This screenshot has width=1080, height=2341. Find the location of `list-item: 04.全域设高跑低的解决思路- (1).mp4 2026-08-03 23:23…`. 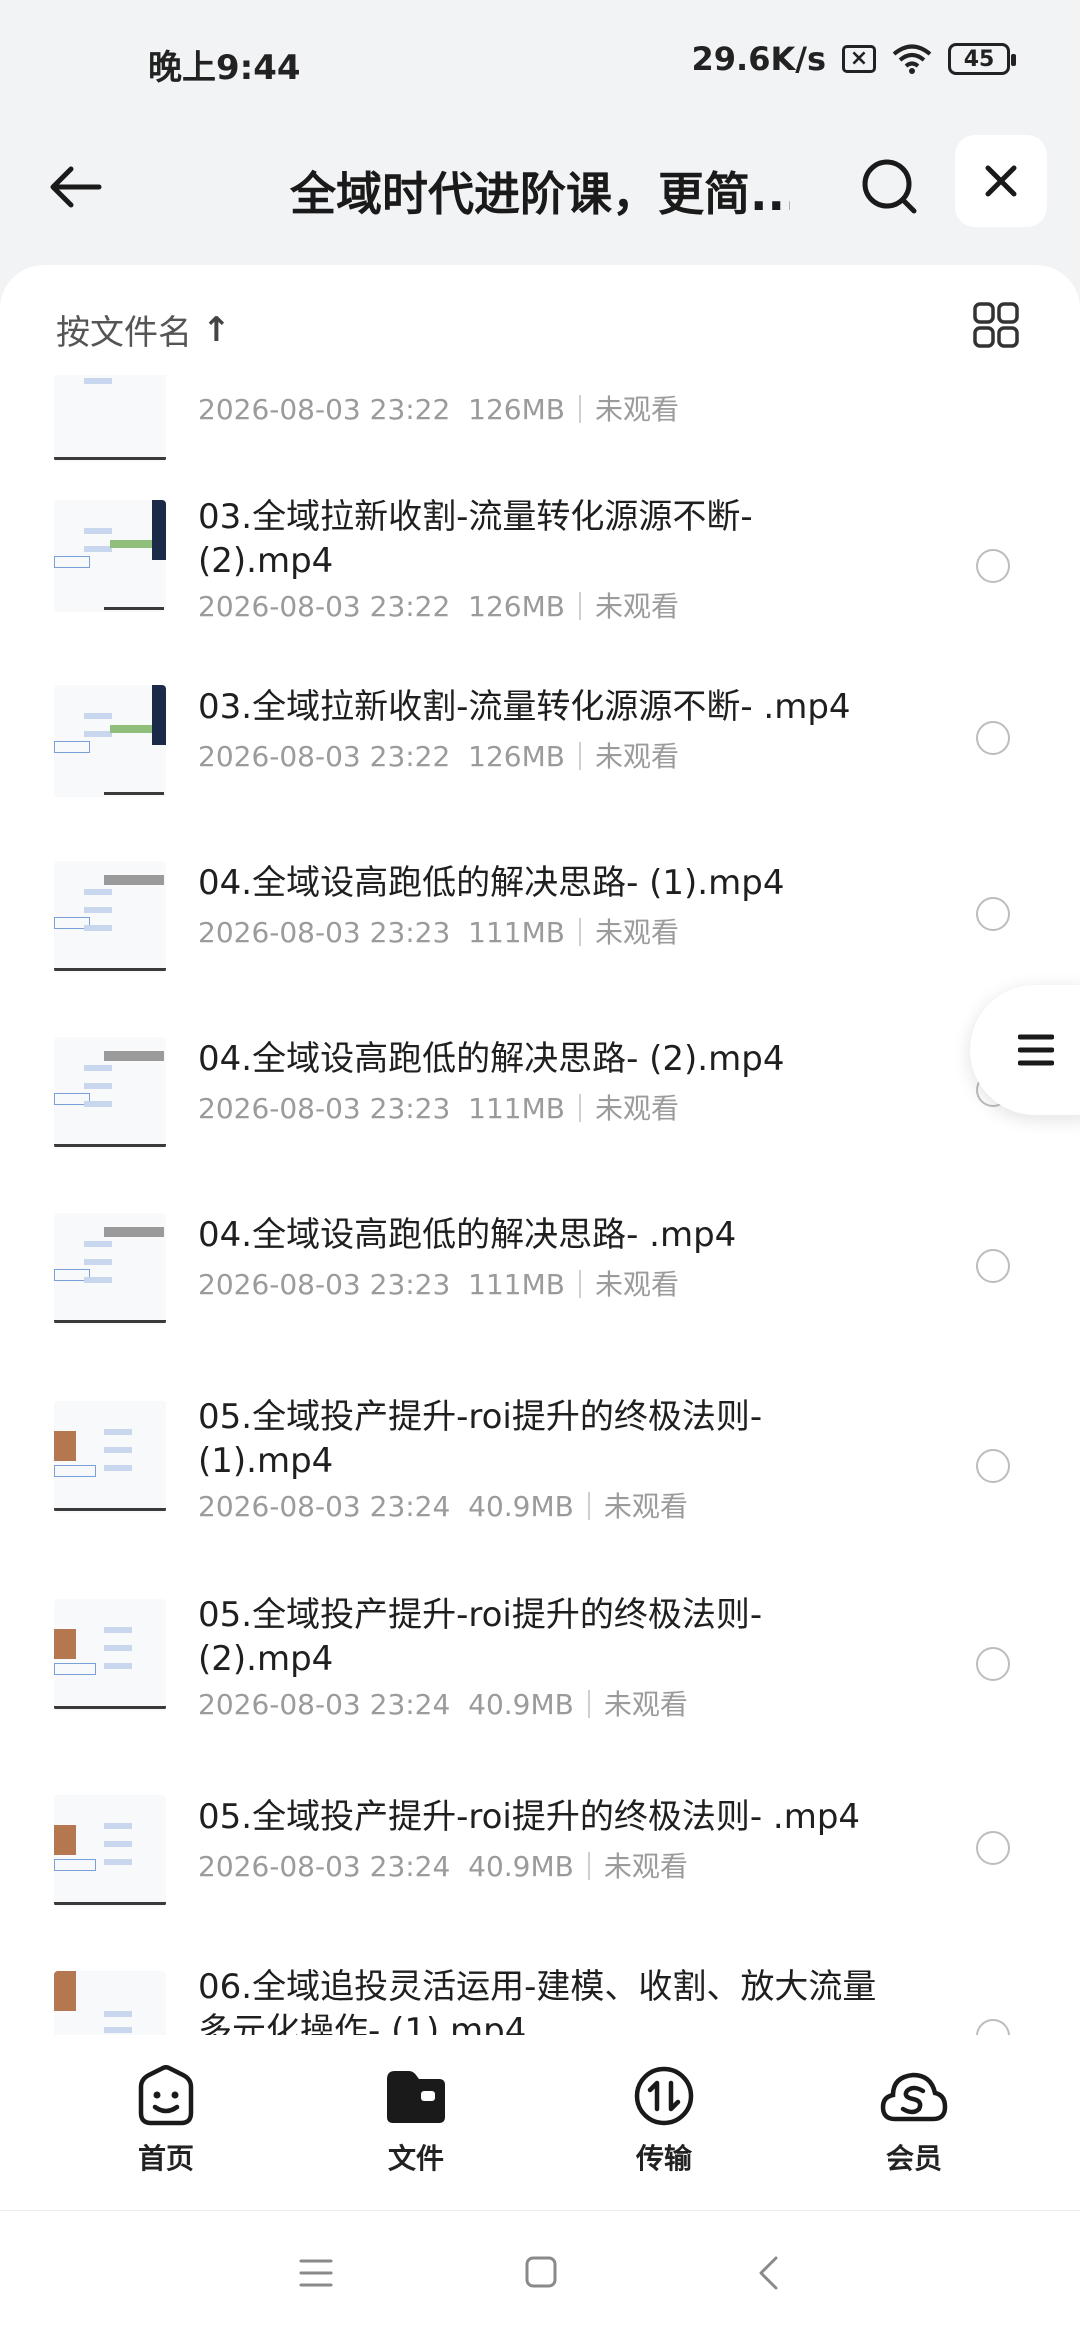

list-item: 04.全域设高跑低的解决思路- (1).mp4 2026-08-03 23:23… is located at coordinates (540, 941).